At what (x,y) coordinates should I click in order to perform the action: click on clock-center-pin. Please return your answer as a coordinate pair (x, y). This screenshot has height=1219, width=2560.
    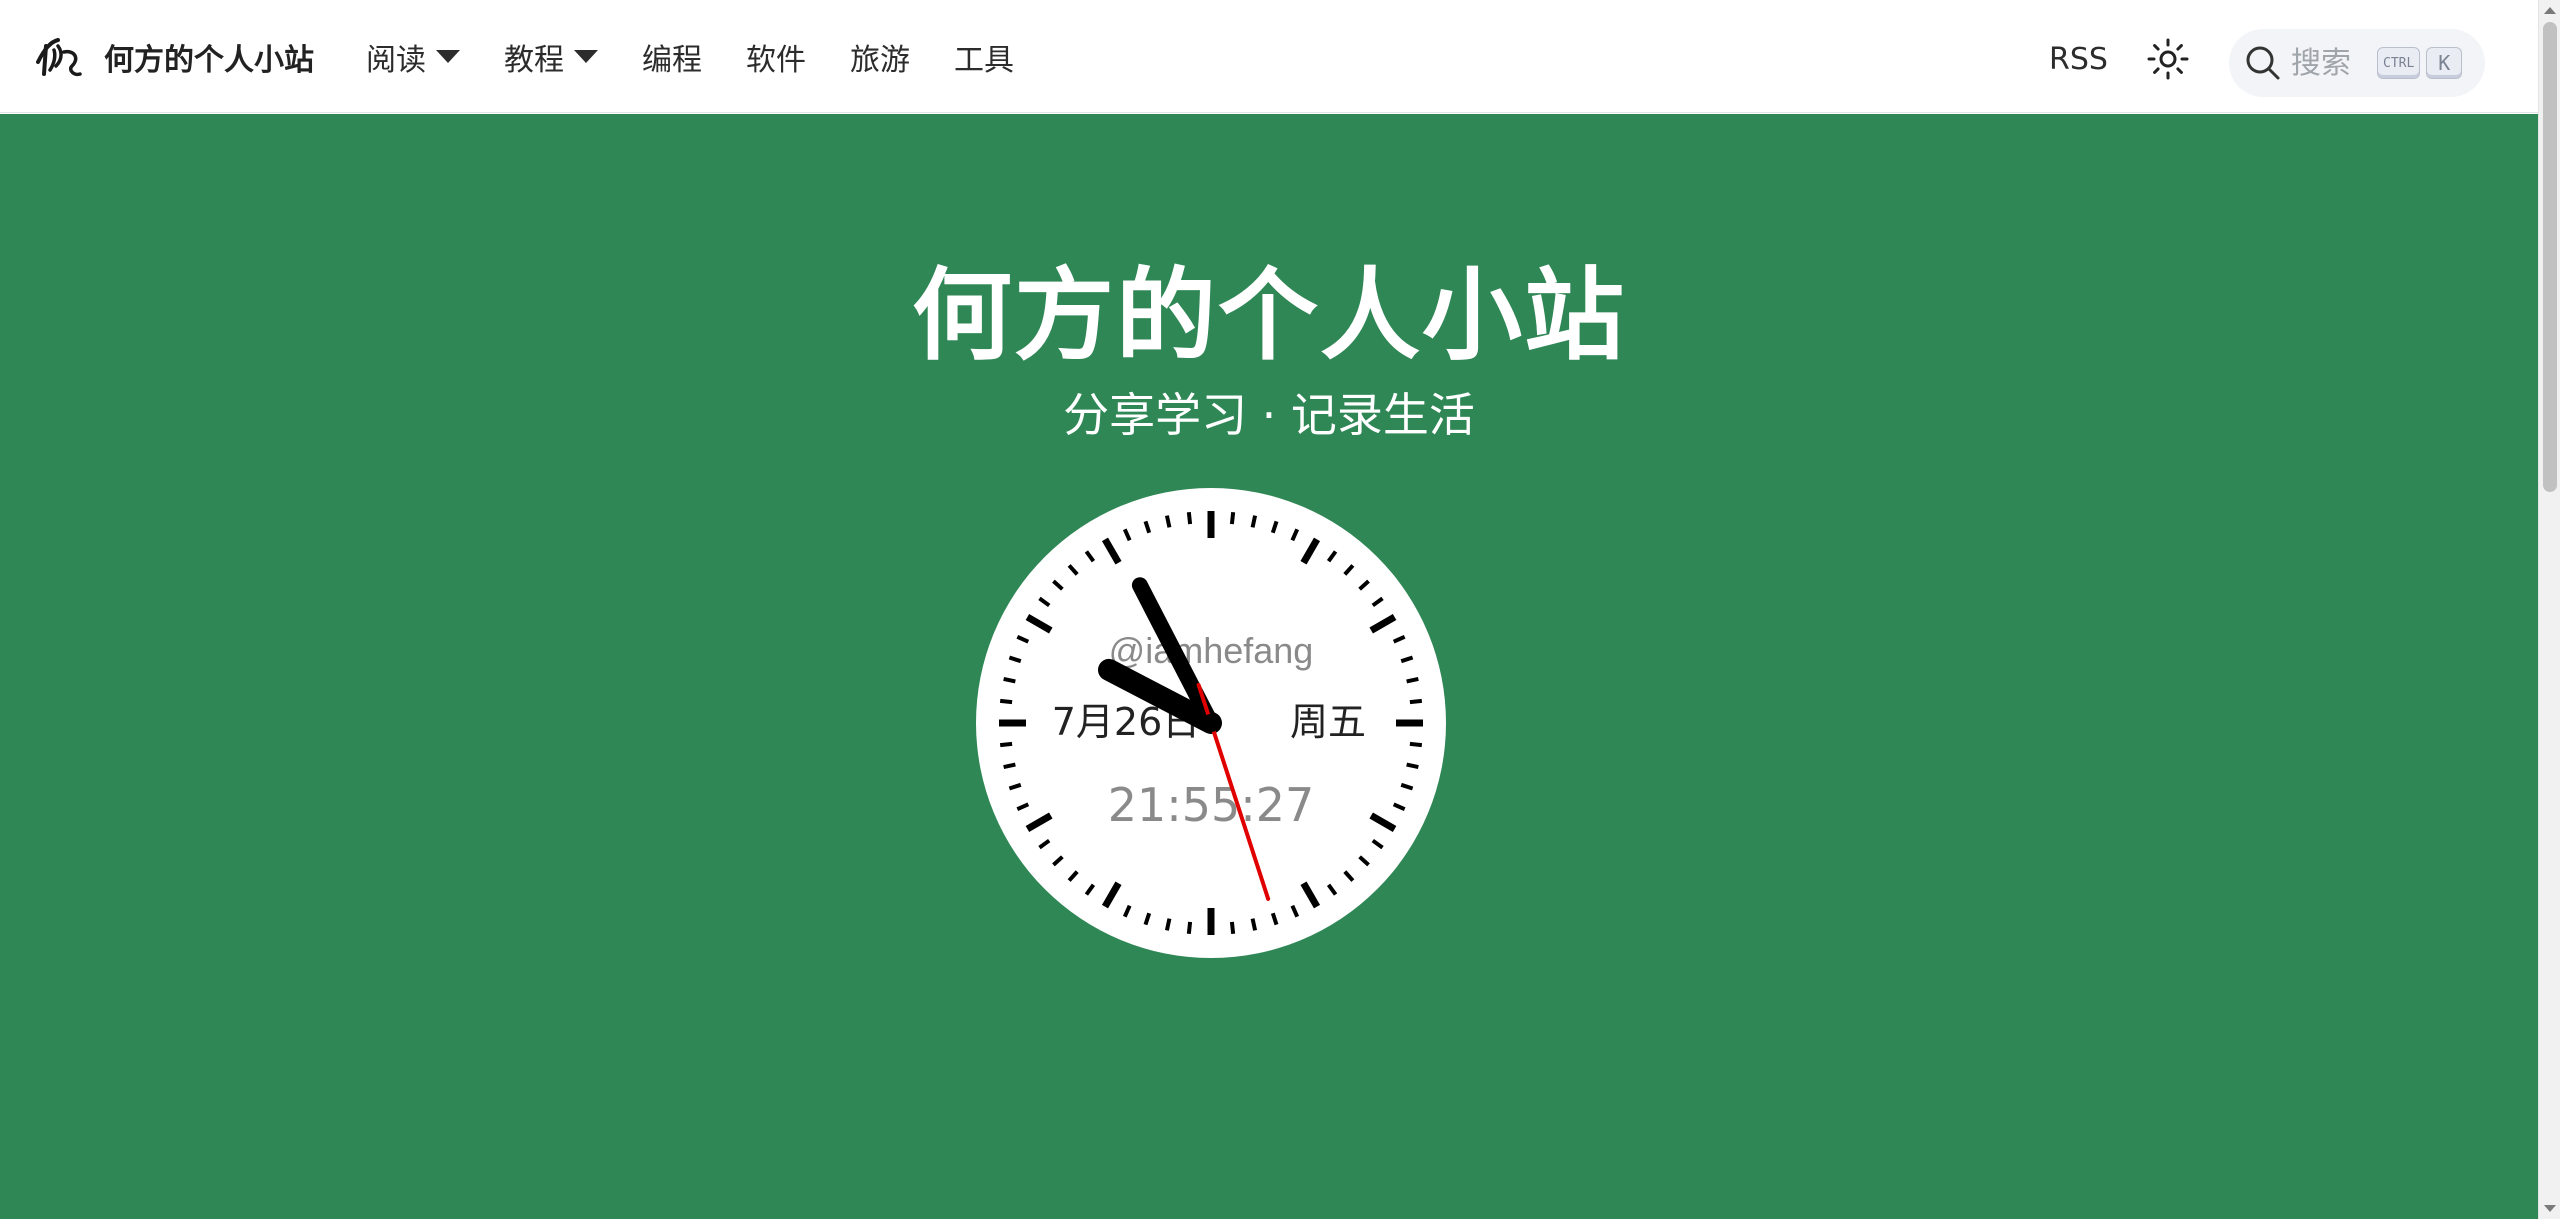
    Looking at the image, I should click on (1211, 723).